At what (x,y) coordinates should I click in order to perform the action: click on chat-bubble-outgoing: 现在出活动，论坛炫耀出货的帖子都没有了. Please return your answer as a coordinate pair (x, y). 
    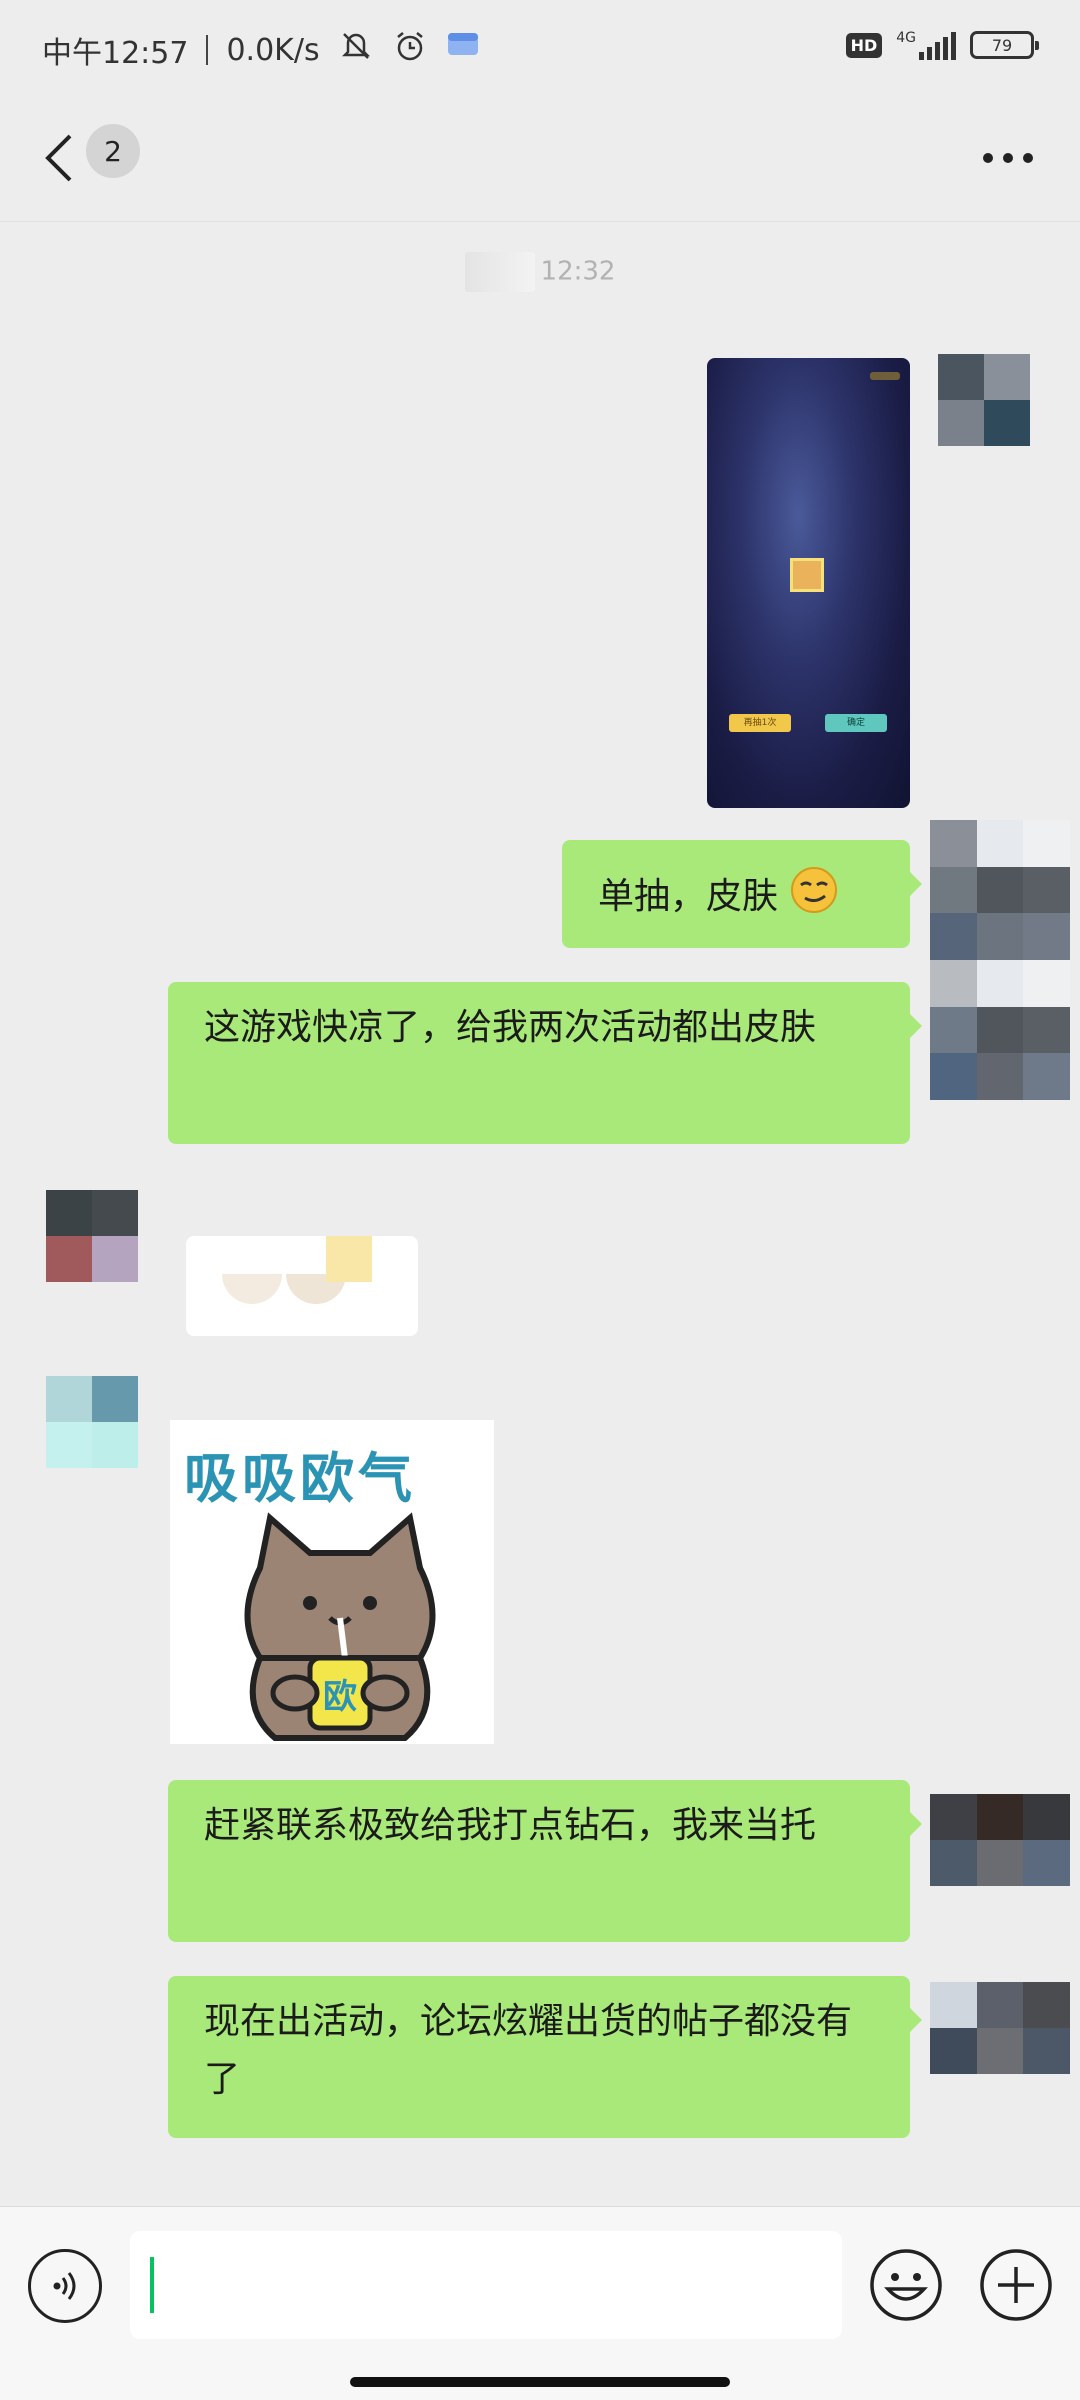
    Looking at the image, I should click on (545, 2057).